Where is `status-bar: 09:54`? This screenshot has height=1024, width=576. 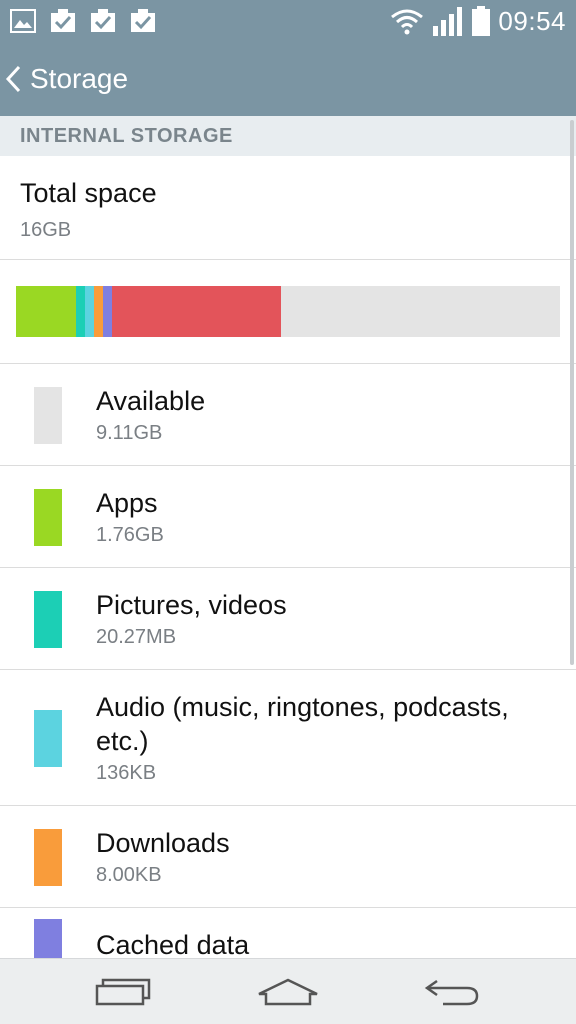
status-bar: 09:54 is located at coordinates (288, 21).